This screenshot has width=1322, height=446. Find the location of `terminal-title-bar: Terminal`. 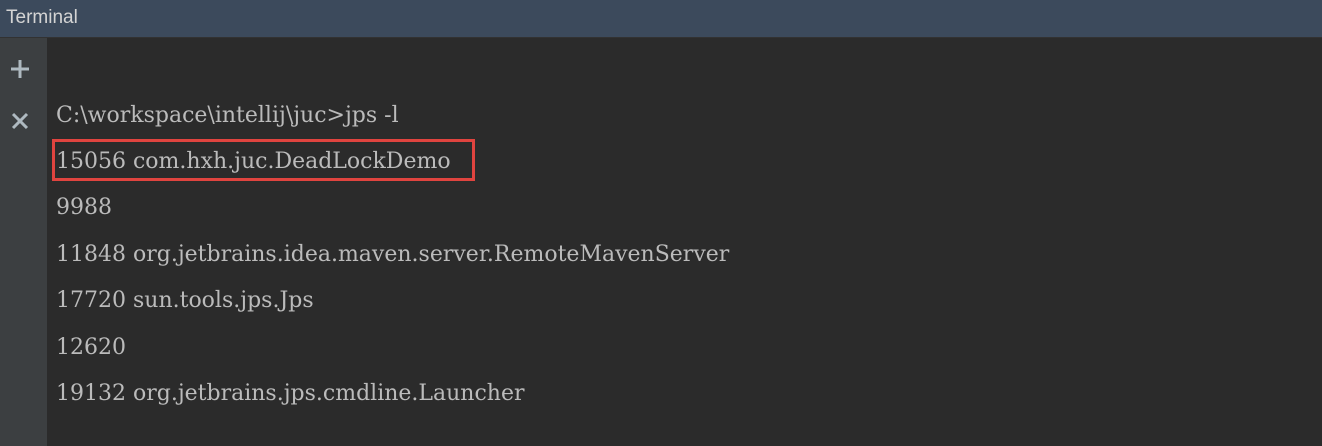

terminal-title-bar: Terminal is located at coordinates (661, 19).